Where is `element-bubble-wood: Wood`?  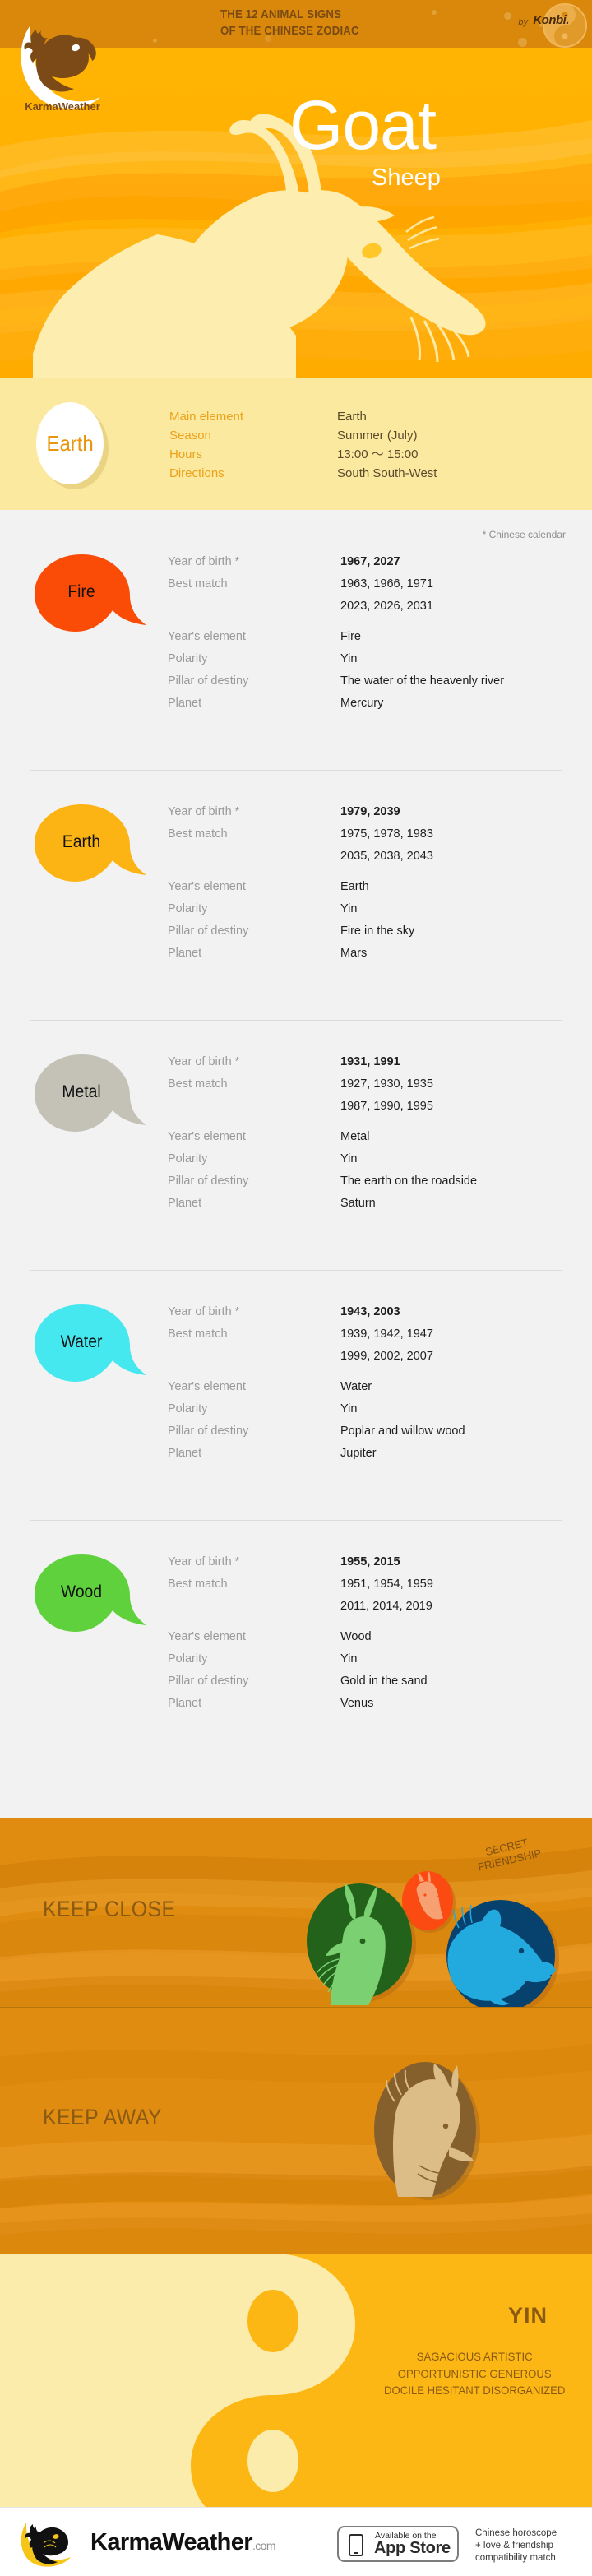 element-bubble-wood: Wood is located at coordinates (98, 1596).